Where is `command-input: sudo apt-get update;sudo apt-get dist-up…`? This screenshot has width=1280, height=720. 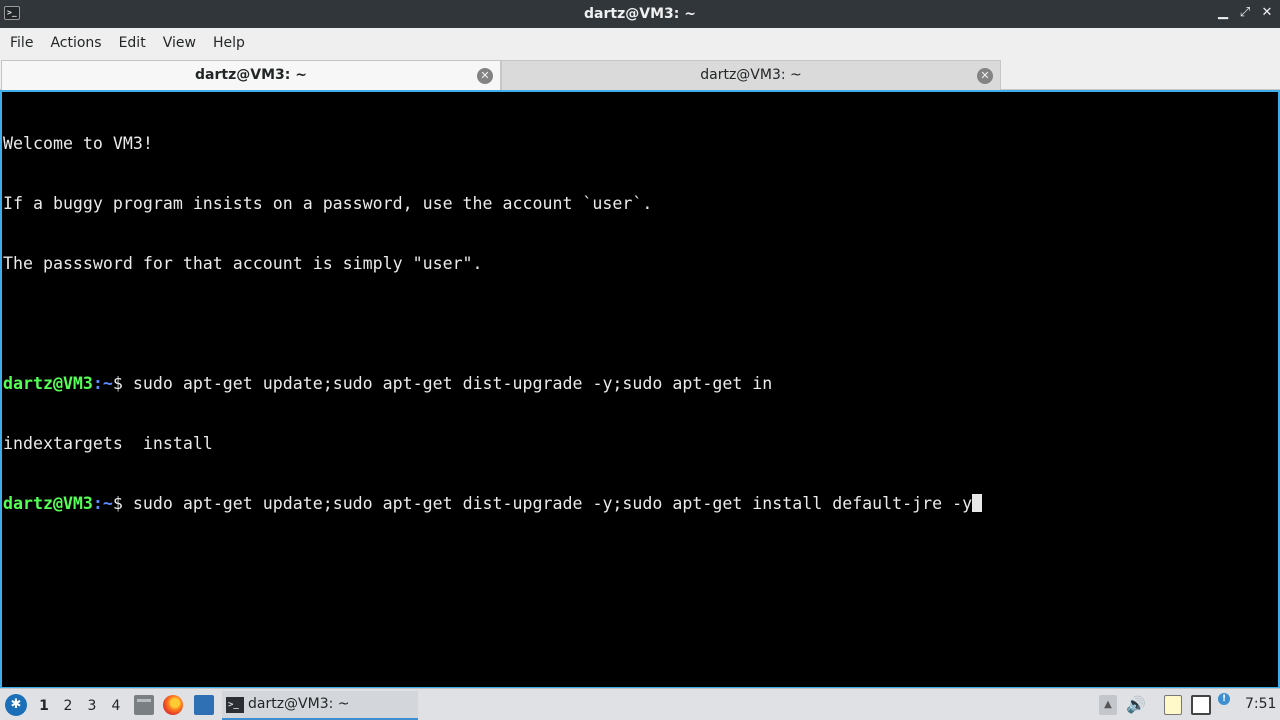
command-input: sudo apt-get update;sudo apt-get dist-up… is located at coordinates (547, 503).